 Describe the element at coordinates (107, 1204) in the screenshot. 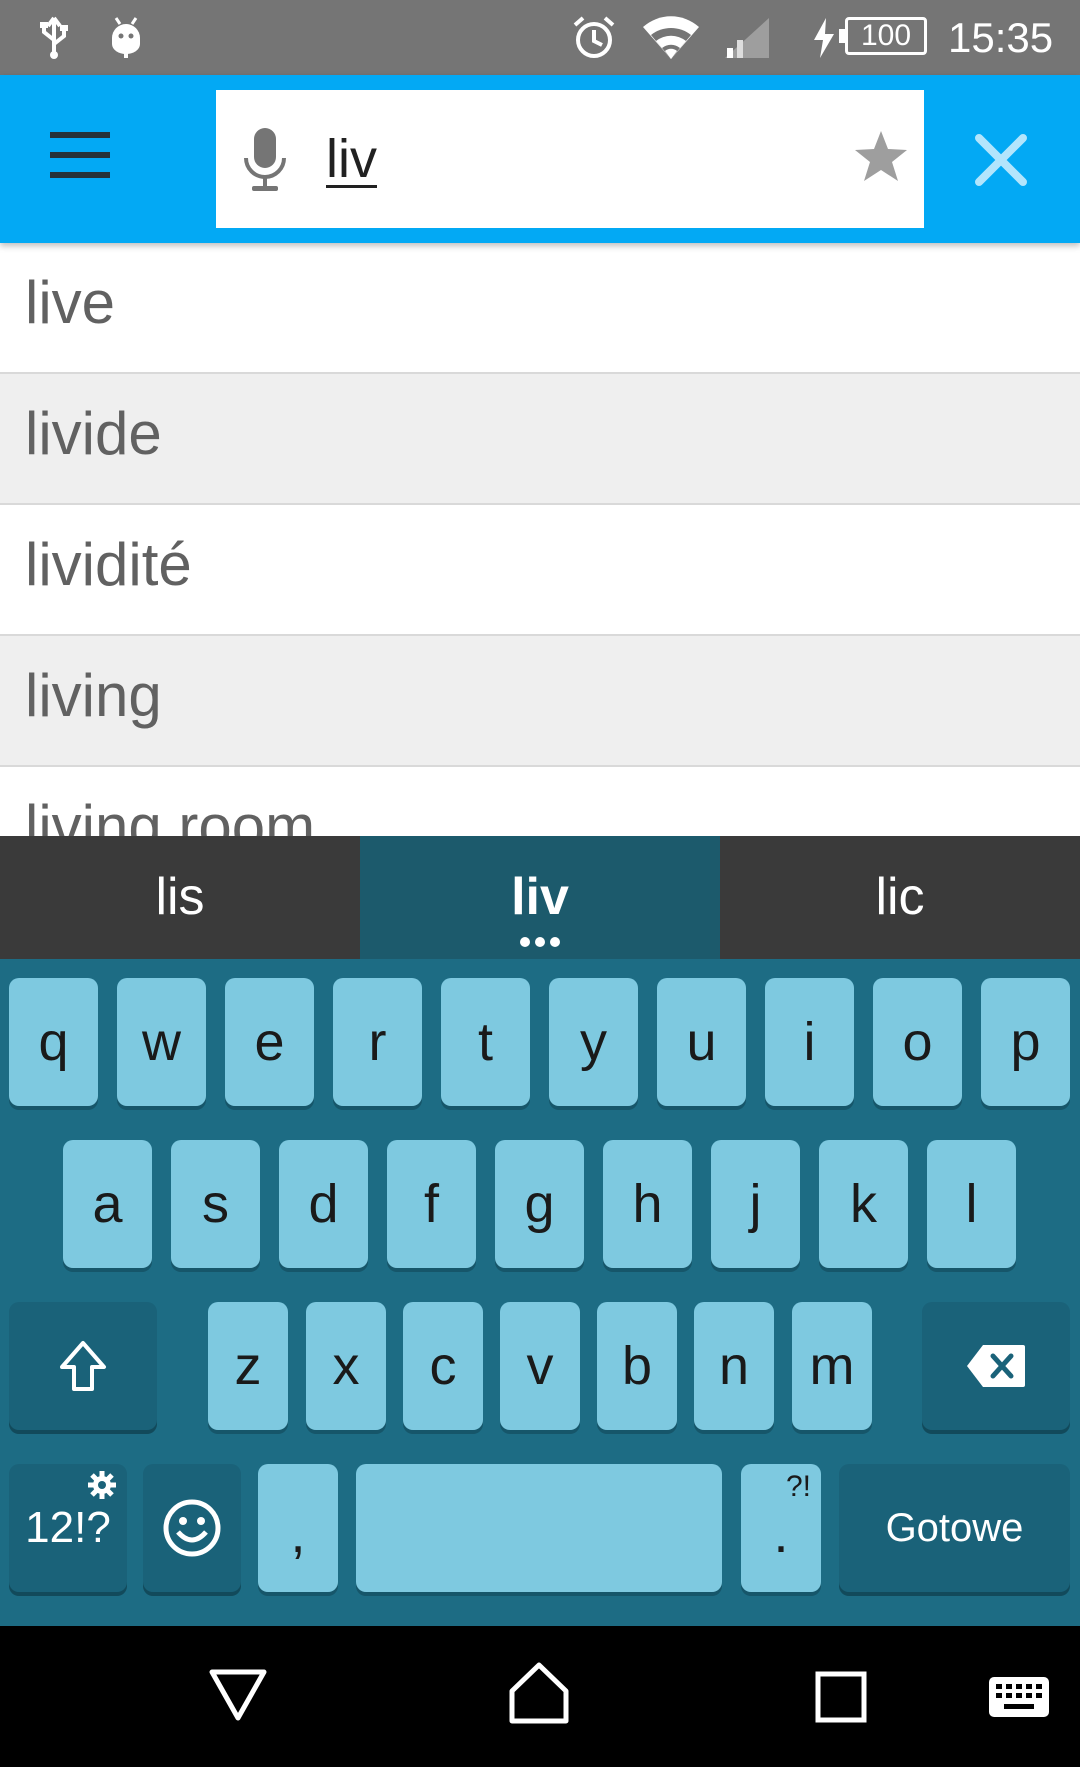

I see `key-a: a` at that location.